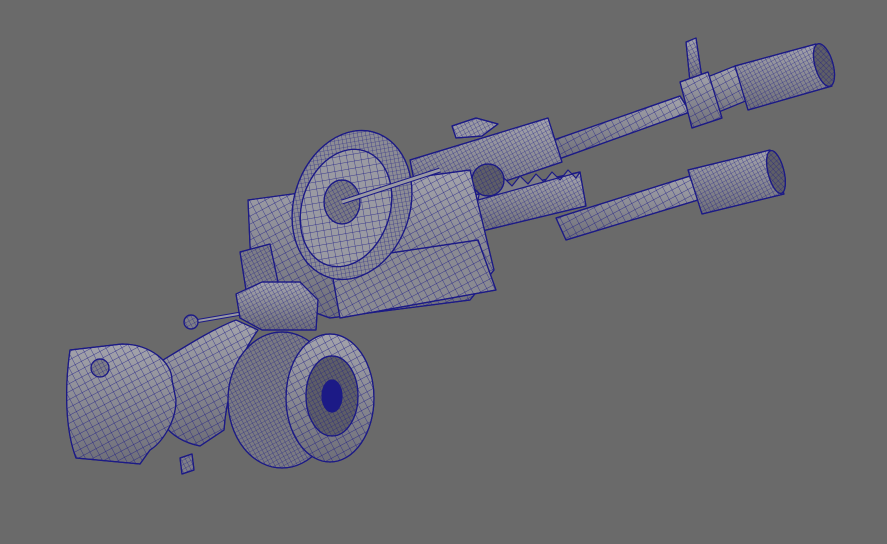 Image resolution: width=887 pixels, height=544 pixels. I want to click on trigger, so click(187, 464).